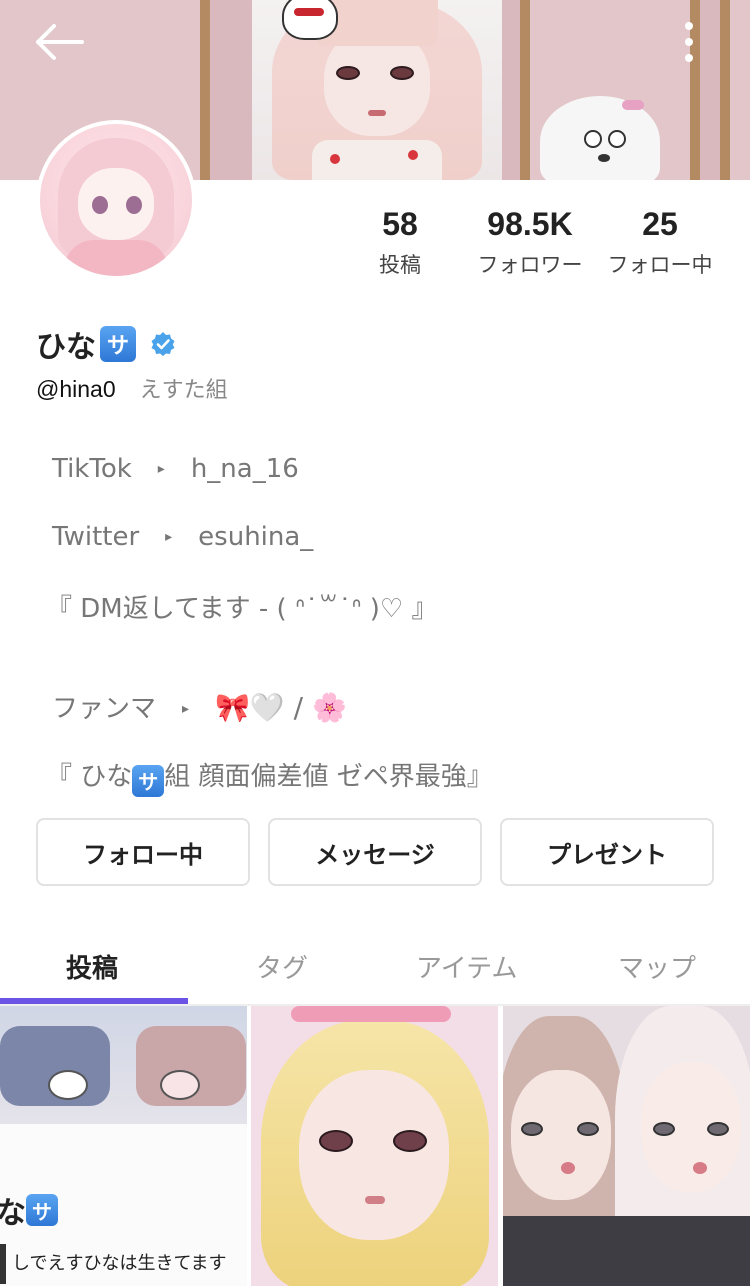 Image resolution: width=750 pixels, height=1286 pixels. Describe the element at coordinates (328, 777) in the screenshot. I see `bio-motto-suffix: 組 顔面偏差値 ゼペ界最強』` at that location.